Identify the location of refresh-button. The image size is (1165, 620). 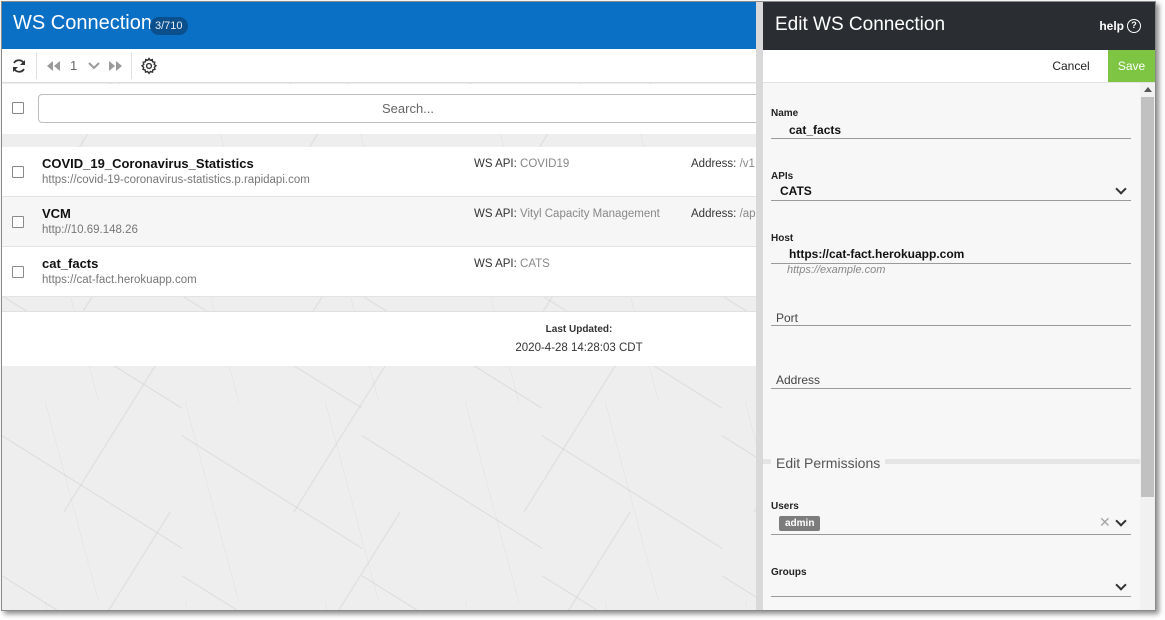
(19, 66).